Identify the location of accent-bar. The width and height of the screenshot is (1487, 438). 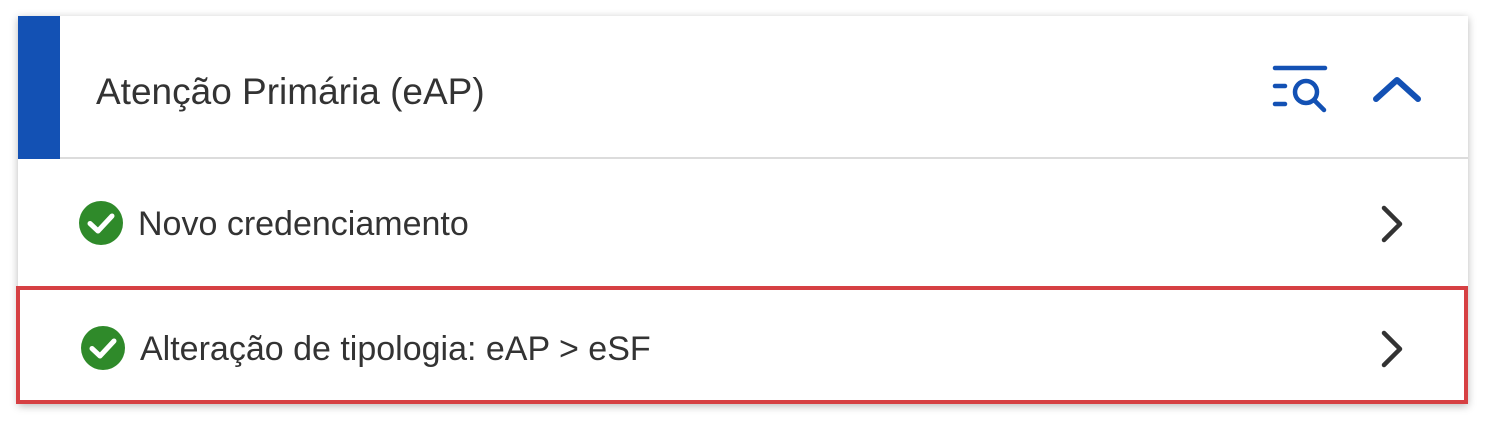
(39, 87).